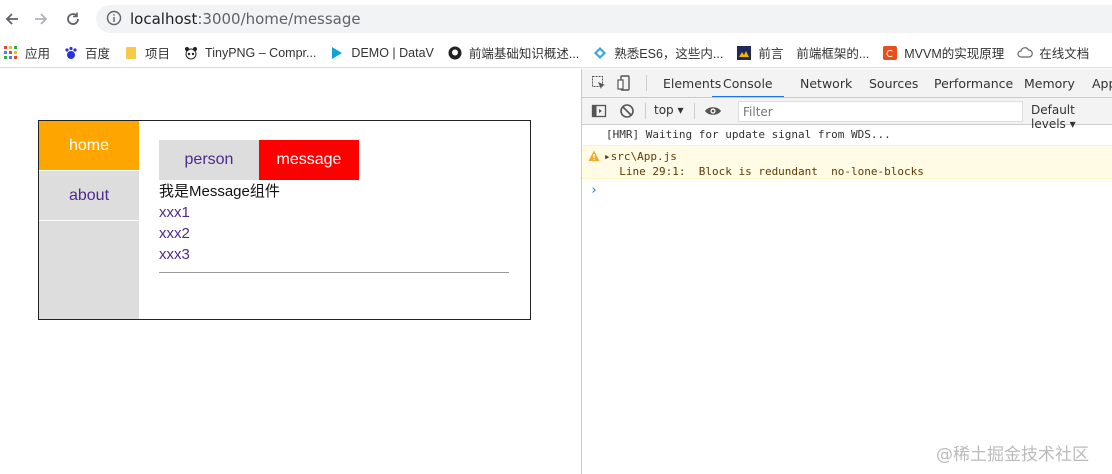 The height and width of the screenshot is (474, 1112). Describe the element at coordinates (973, 83) in the screenshot. I see `tab-performance: Performance` at that location.